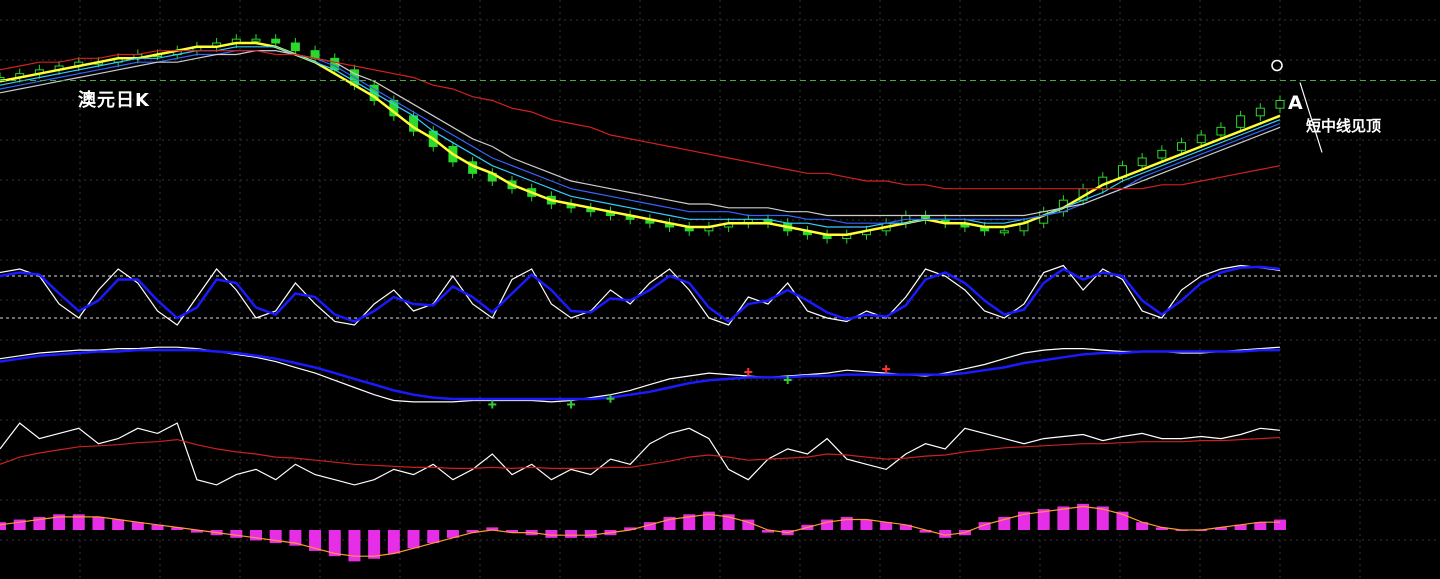  What do you see at coordinates (1344, 126) in the screenshot?
I see `top-signal-note: 短中线见顶` at bounding box center [1344, 126].